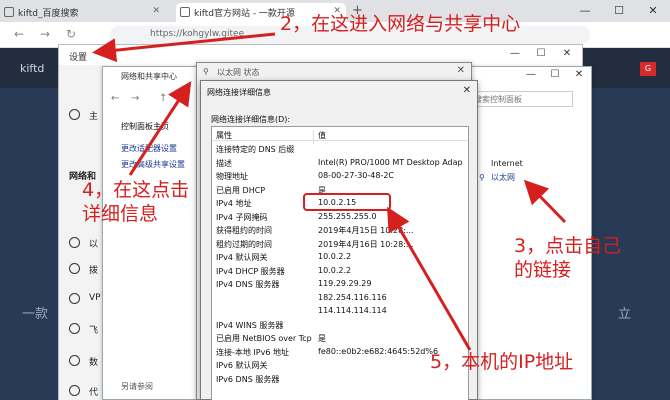 The height and width of the screenshot is (400, 670). I want to click on property-cell: 租约过期的时间, so click(244, 244).